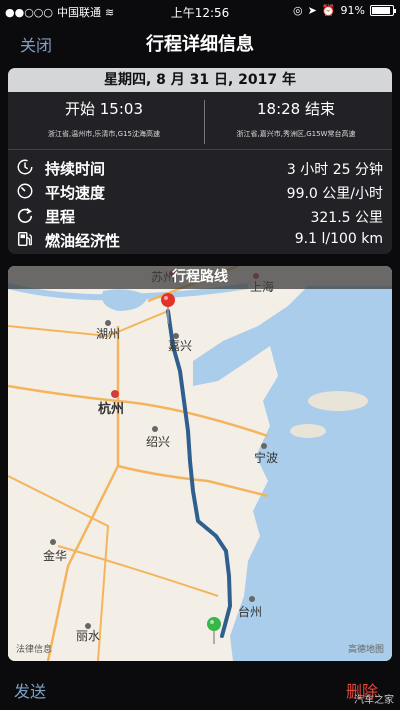 The height and width of the screenshot is (710, 400). I want to click on stat-mileage: 里程 321.5 公里, so click(200, 215).